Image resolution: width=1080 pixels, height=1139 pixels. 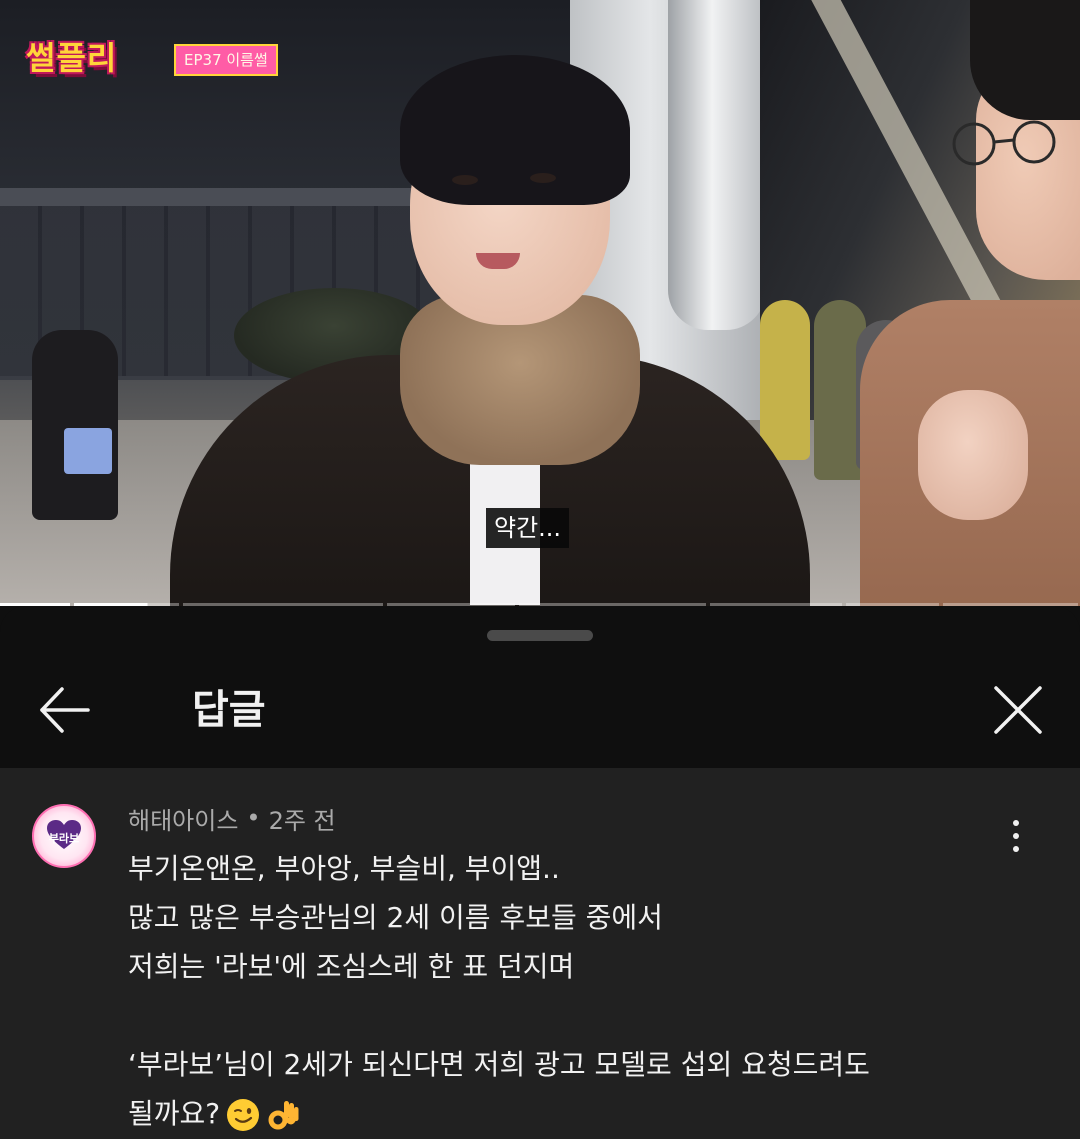 What do you see at coordinates (543, 178) in the screenshot?
I see `right-eye` at bounding box center [543, 178].